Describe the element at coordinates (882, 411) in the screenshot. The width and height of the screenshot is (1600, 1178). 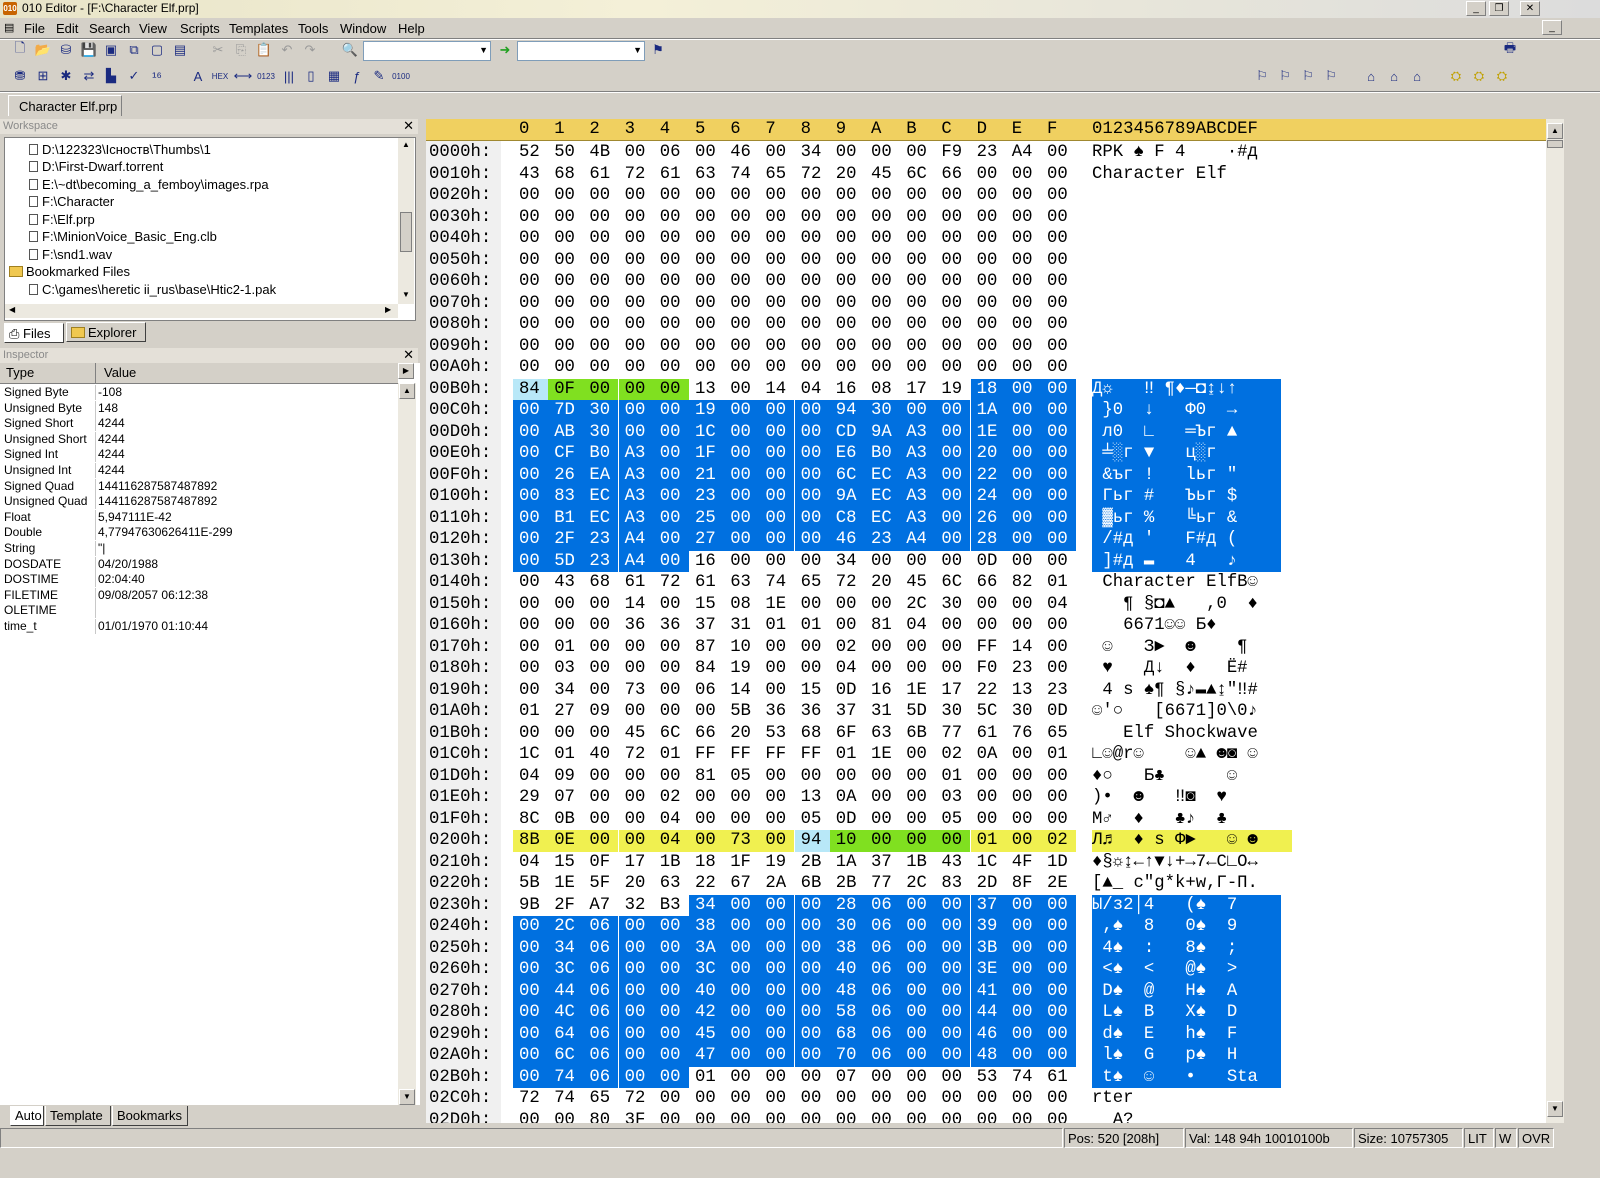
I see `hex-byte: 30` at that location.